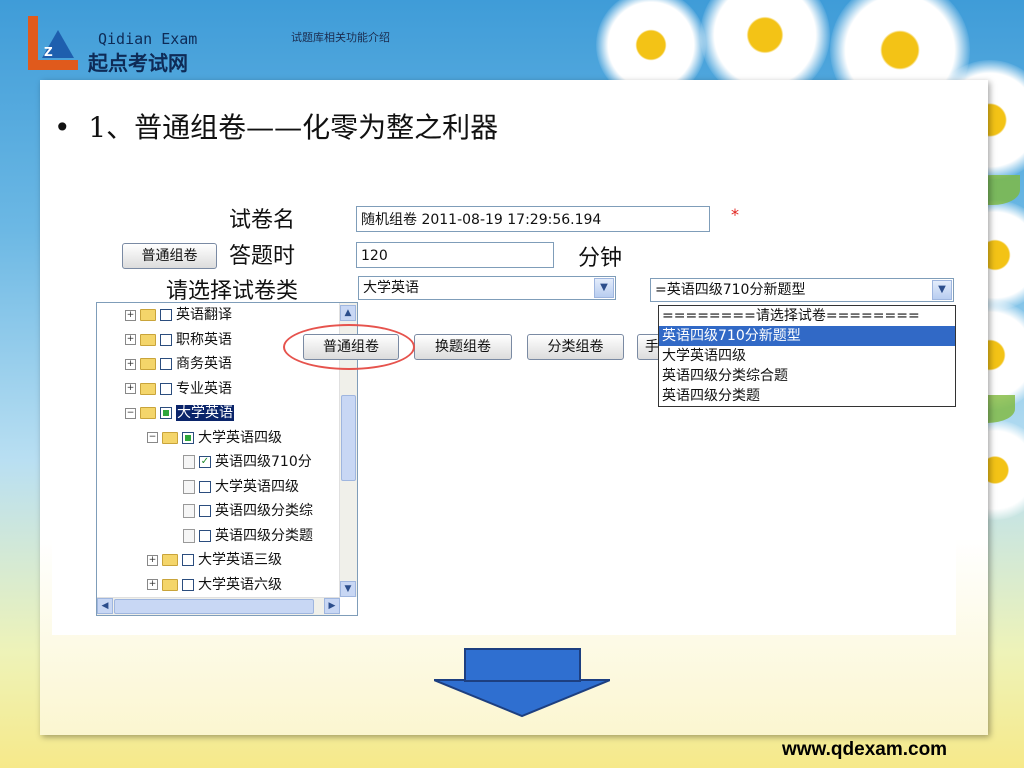 This screenshot has height=768, width=1024. I want to click on tree-item-label: 商务英语, so click(204, 364).